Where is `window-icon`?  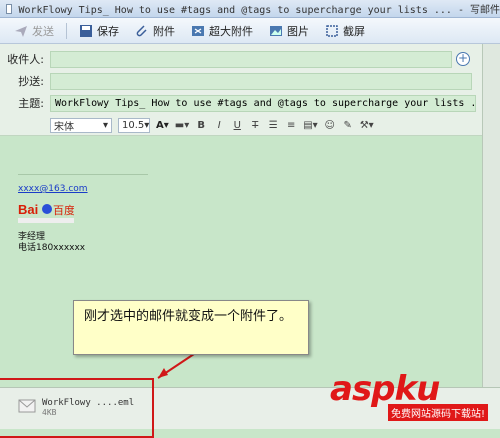 window-icon is located at coordinates (9, 8).